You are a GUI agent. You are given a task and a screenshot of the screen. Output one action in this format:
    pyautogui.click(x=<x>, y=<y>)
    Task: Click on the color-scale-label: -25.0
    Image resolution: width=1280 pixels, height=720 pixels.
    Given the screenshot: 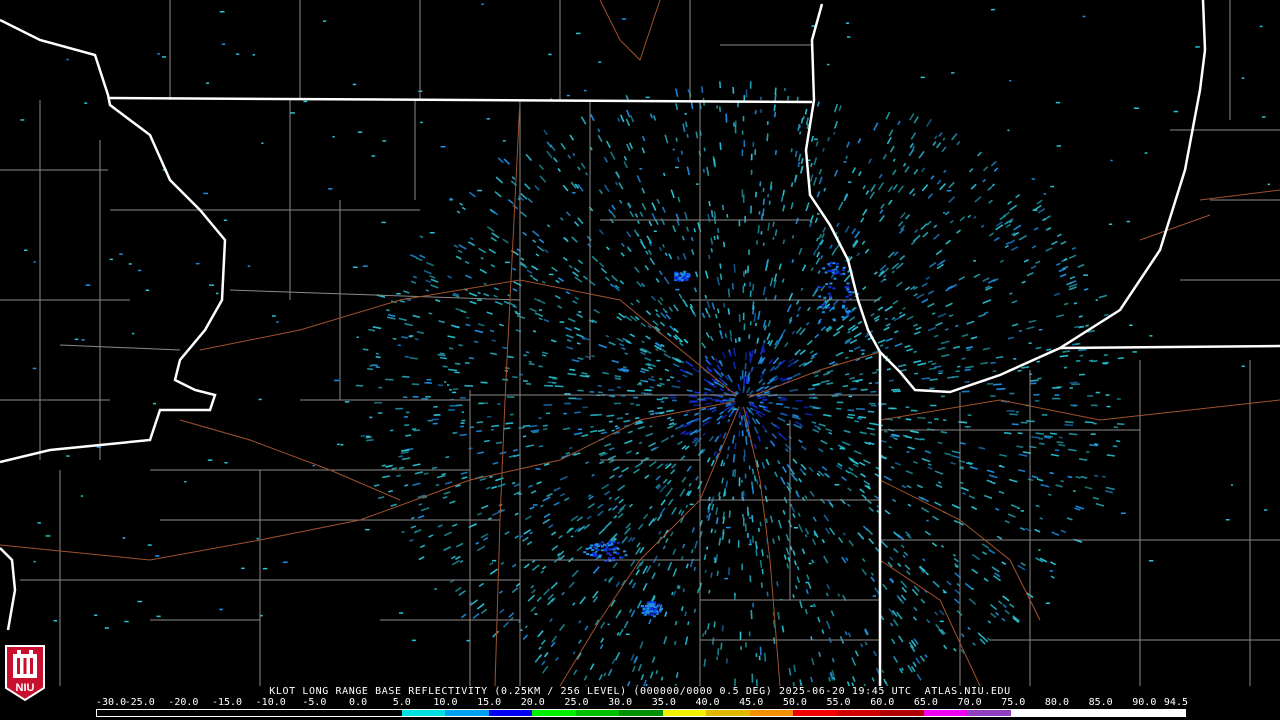 What is the action you would take?
    pyautogui.click(x=139, y=702)
    